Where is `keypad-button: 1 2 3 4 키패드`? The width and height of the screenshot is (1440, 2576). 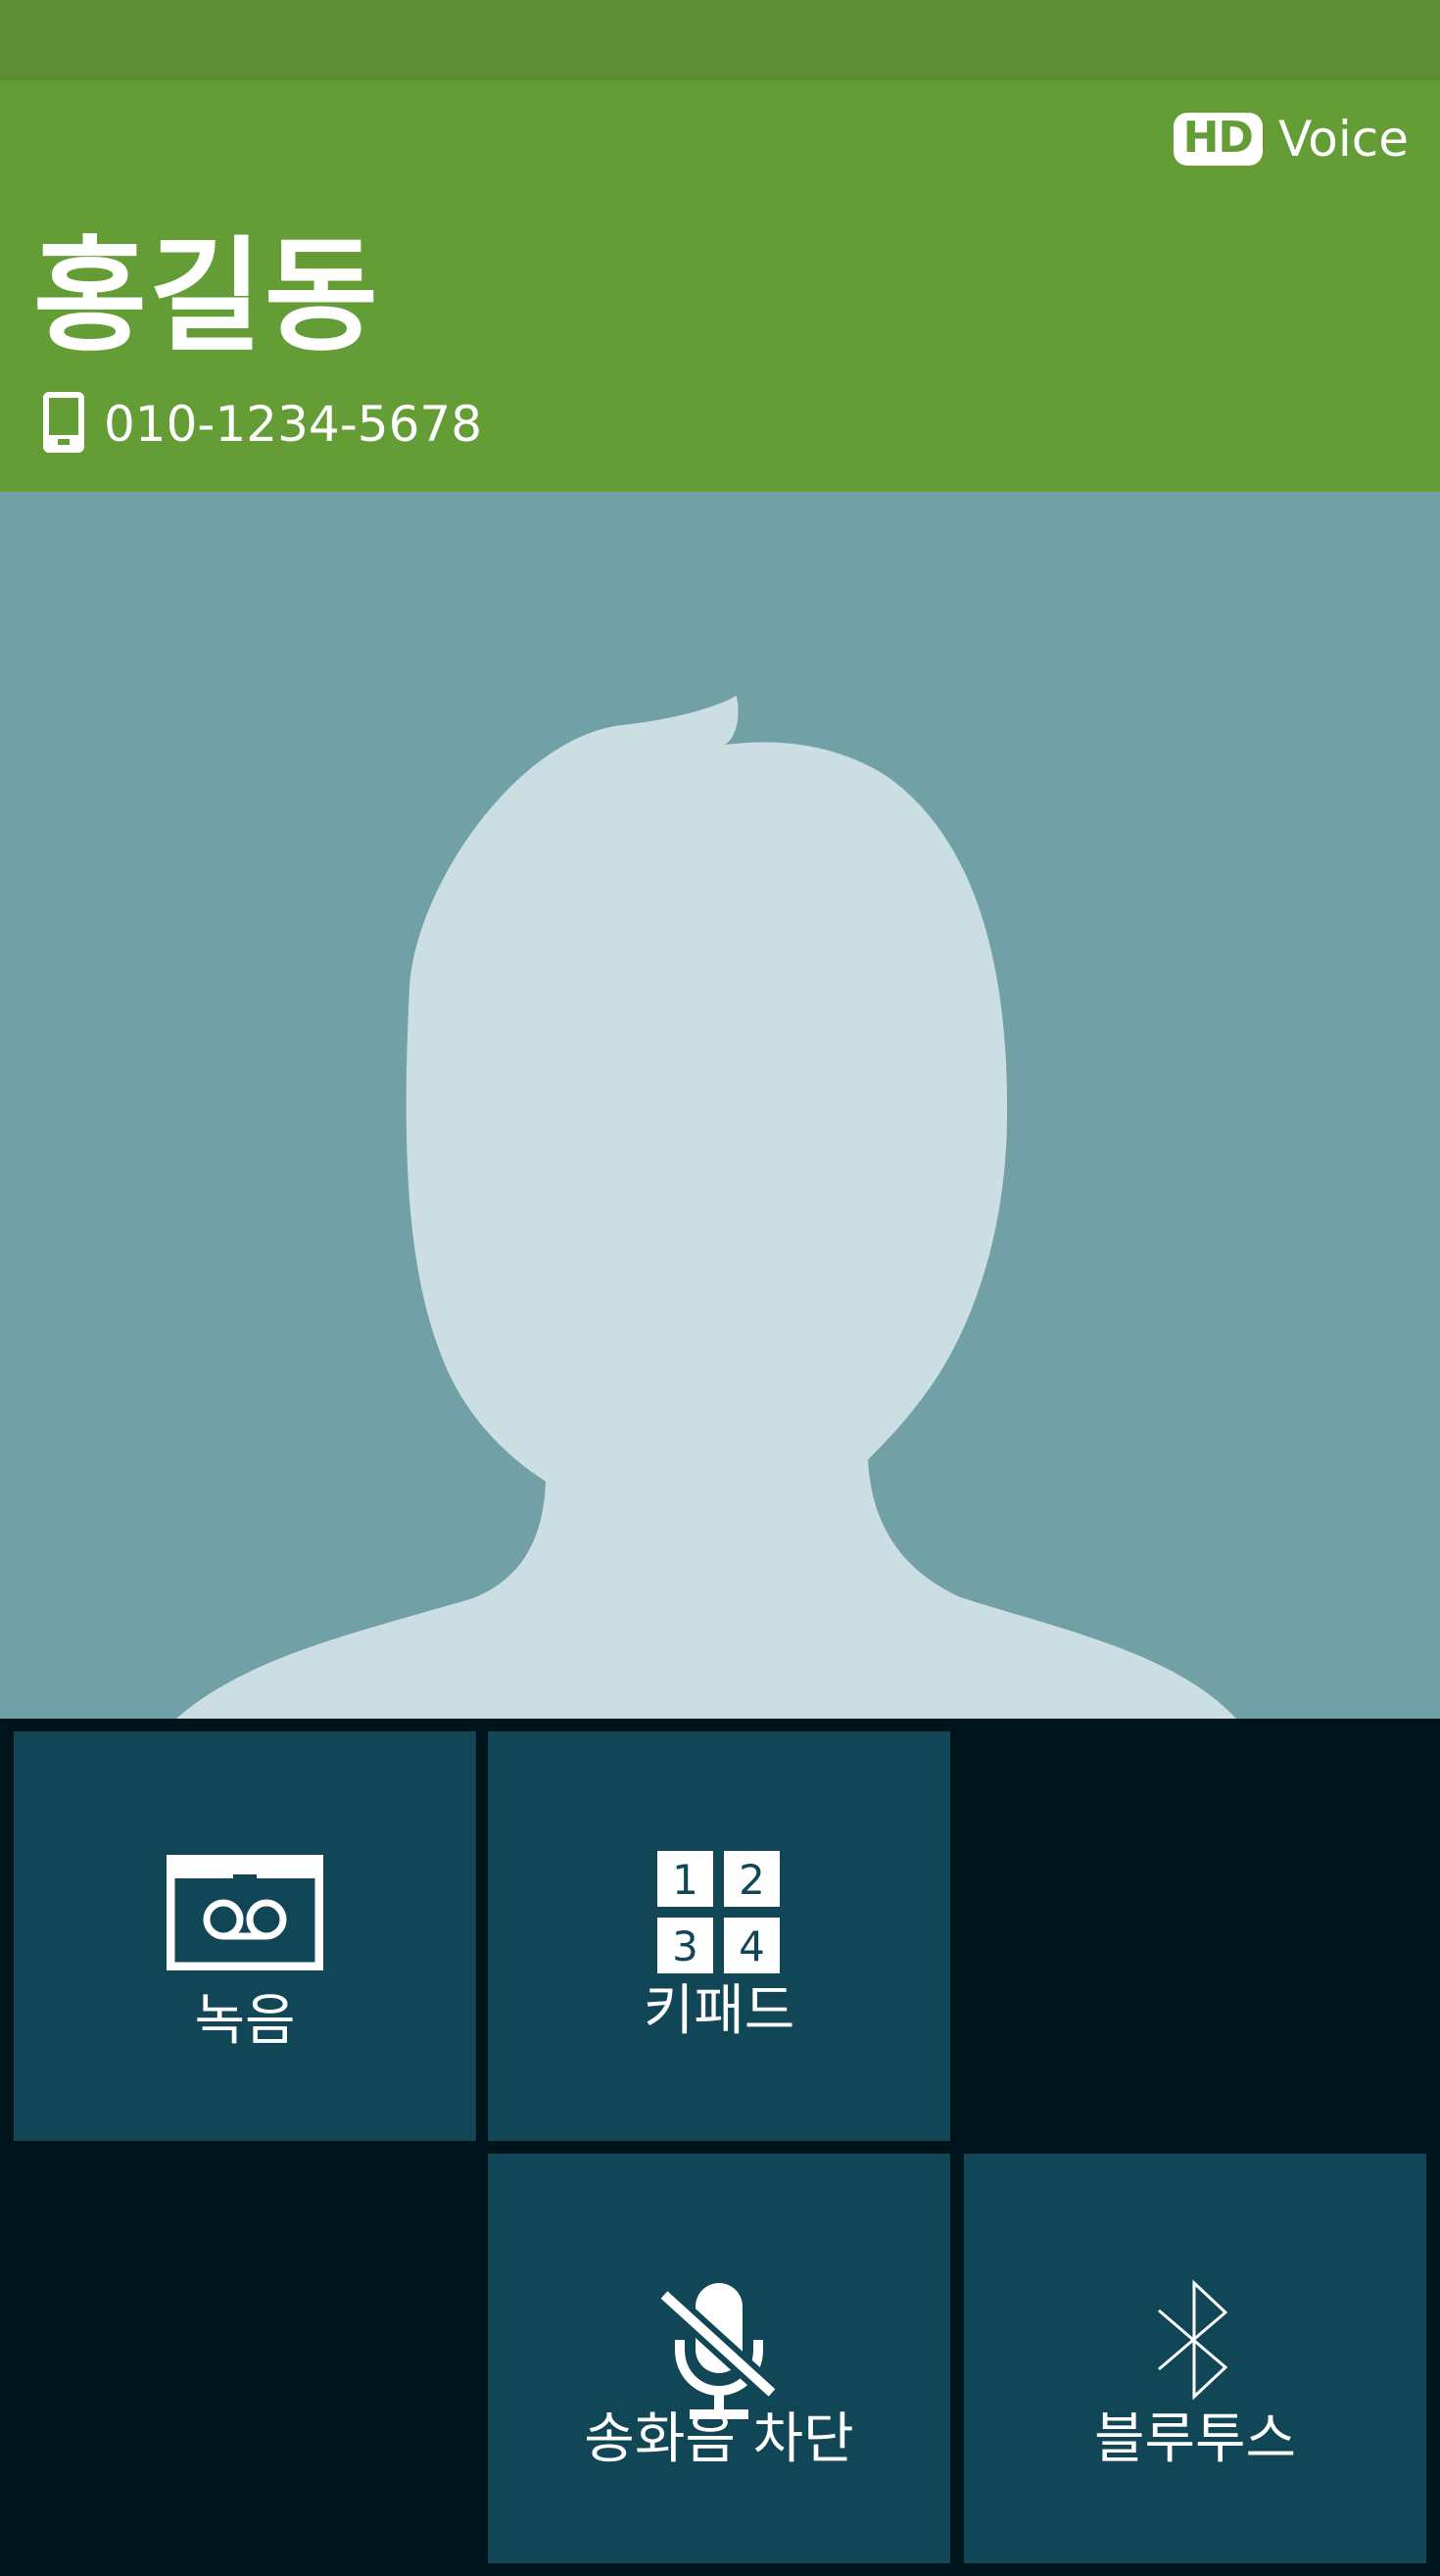
keypad-button: 1 2 3 4 키패드 is located at coordinates (719, 1936).